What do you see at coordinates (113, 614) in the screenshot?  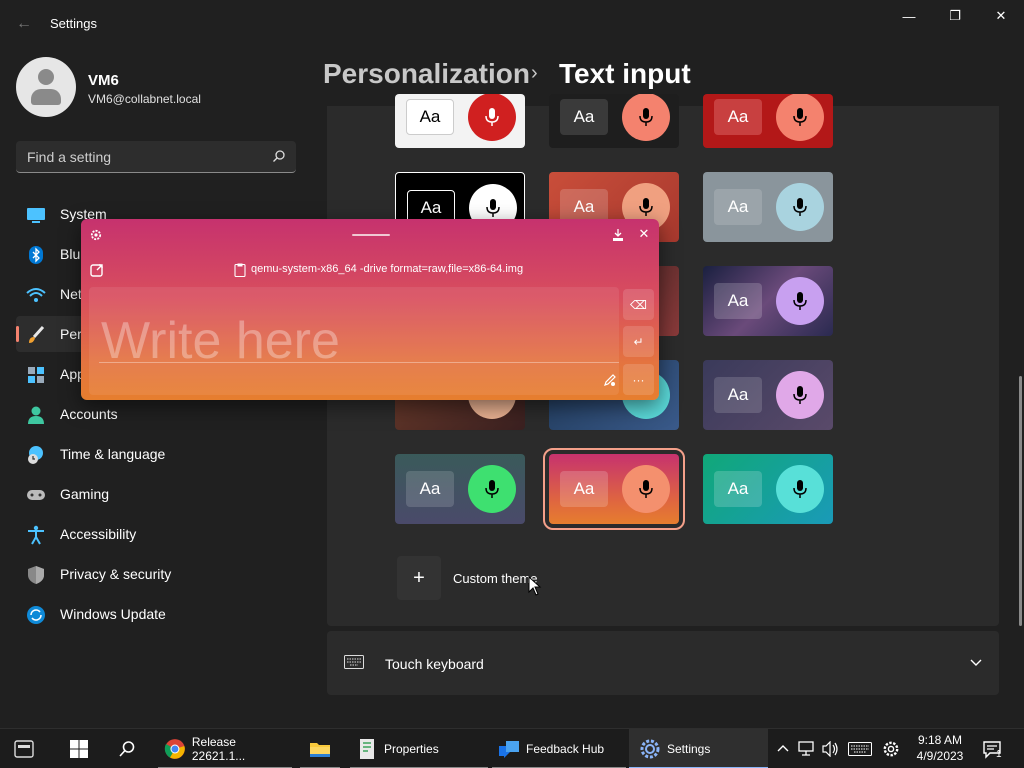 I see `sidebar-item-label: Windows Update` at bounding box center [113, 614].